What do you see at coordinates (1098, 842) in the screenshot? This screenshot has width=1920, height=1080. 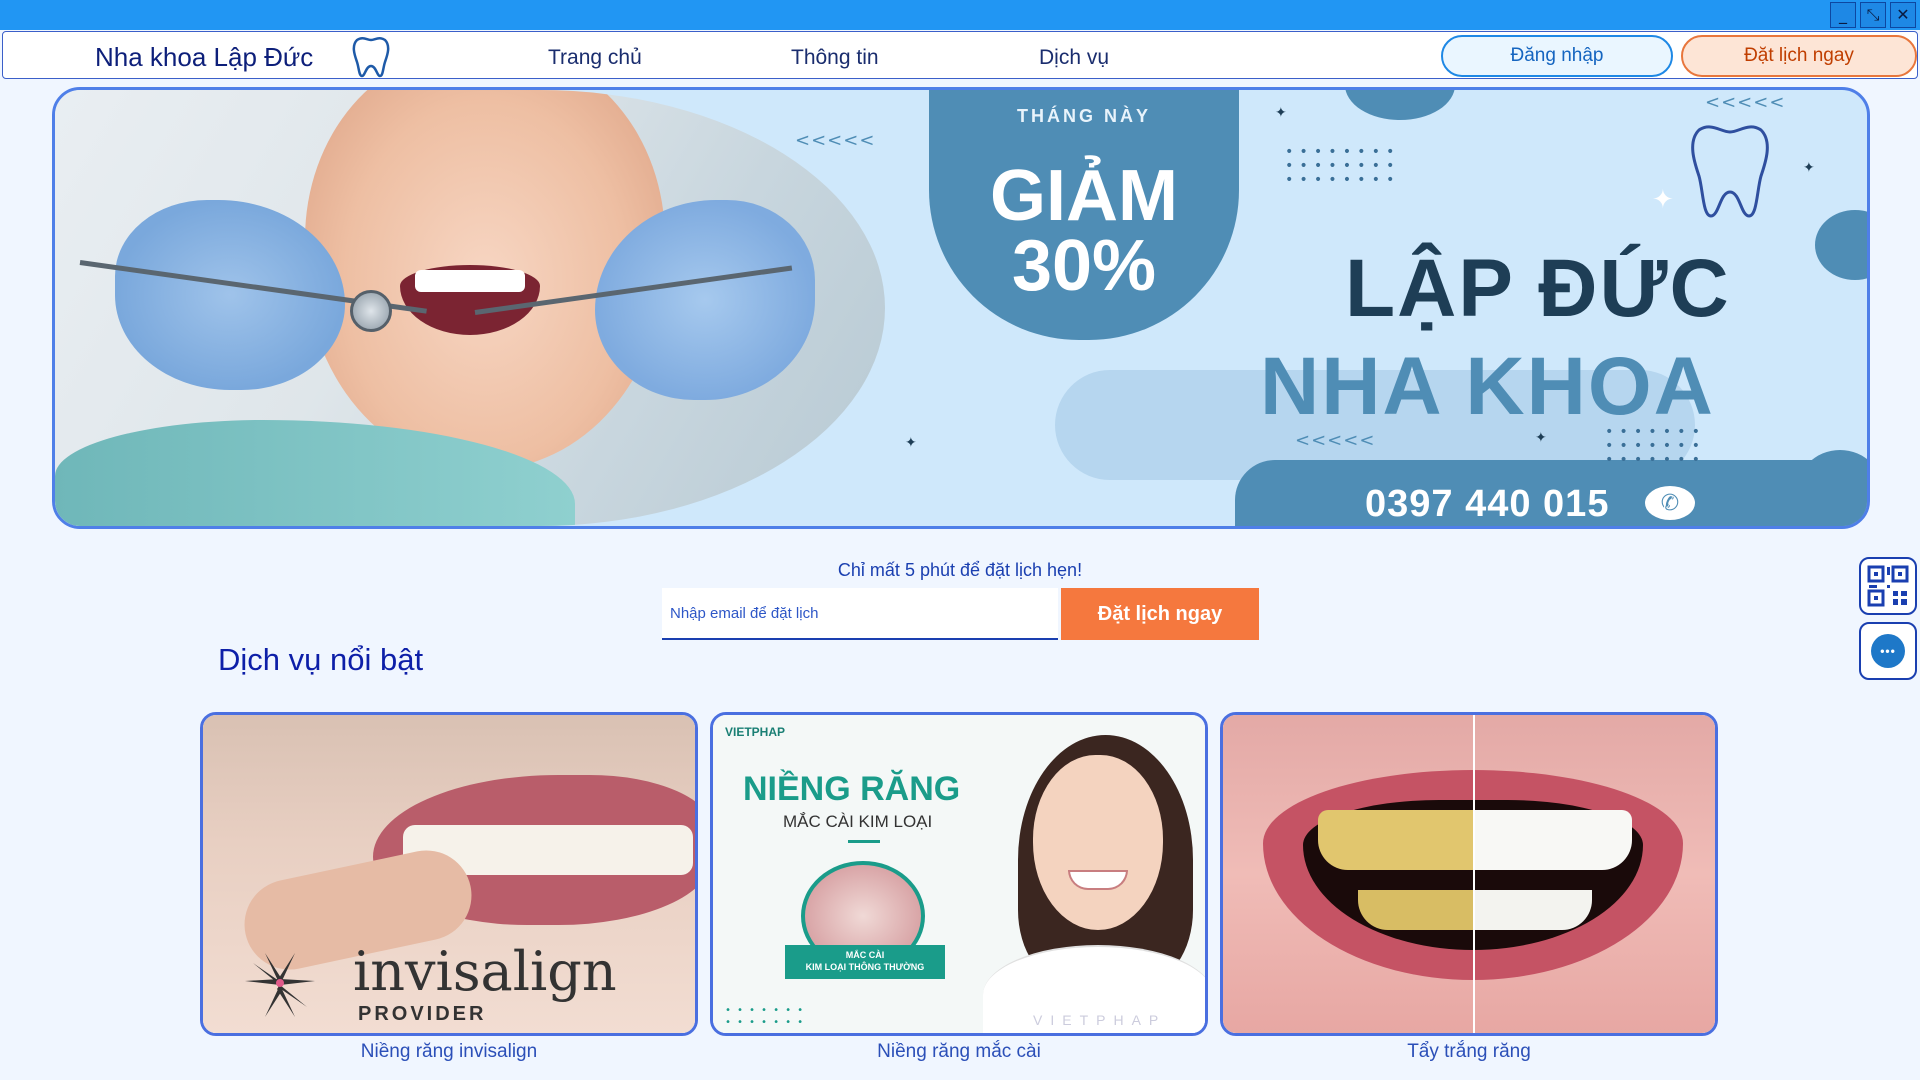 I see `model-face` at bounding box center [1098, 842].